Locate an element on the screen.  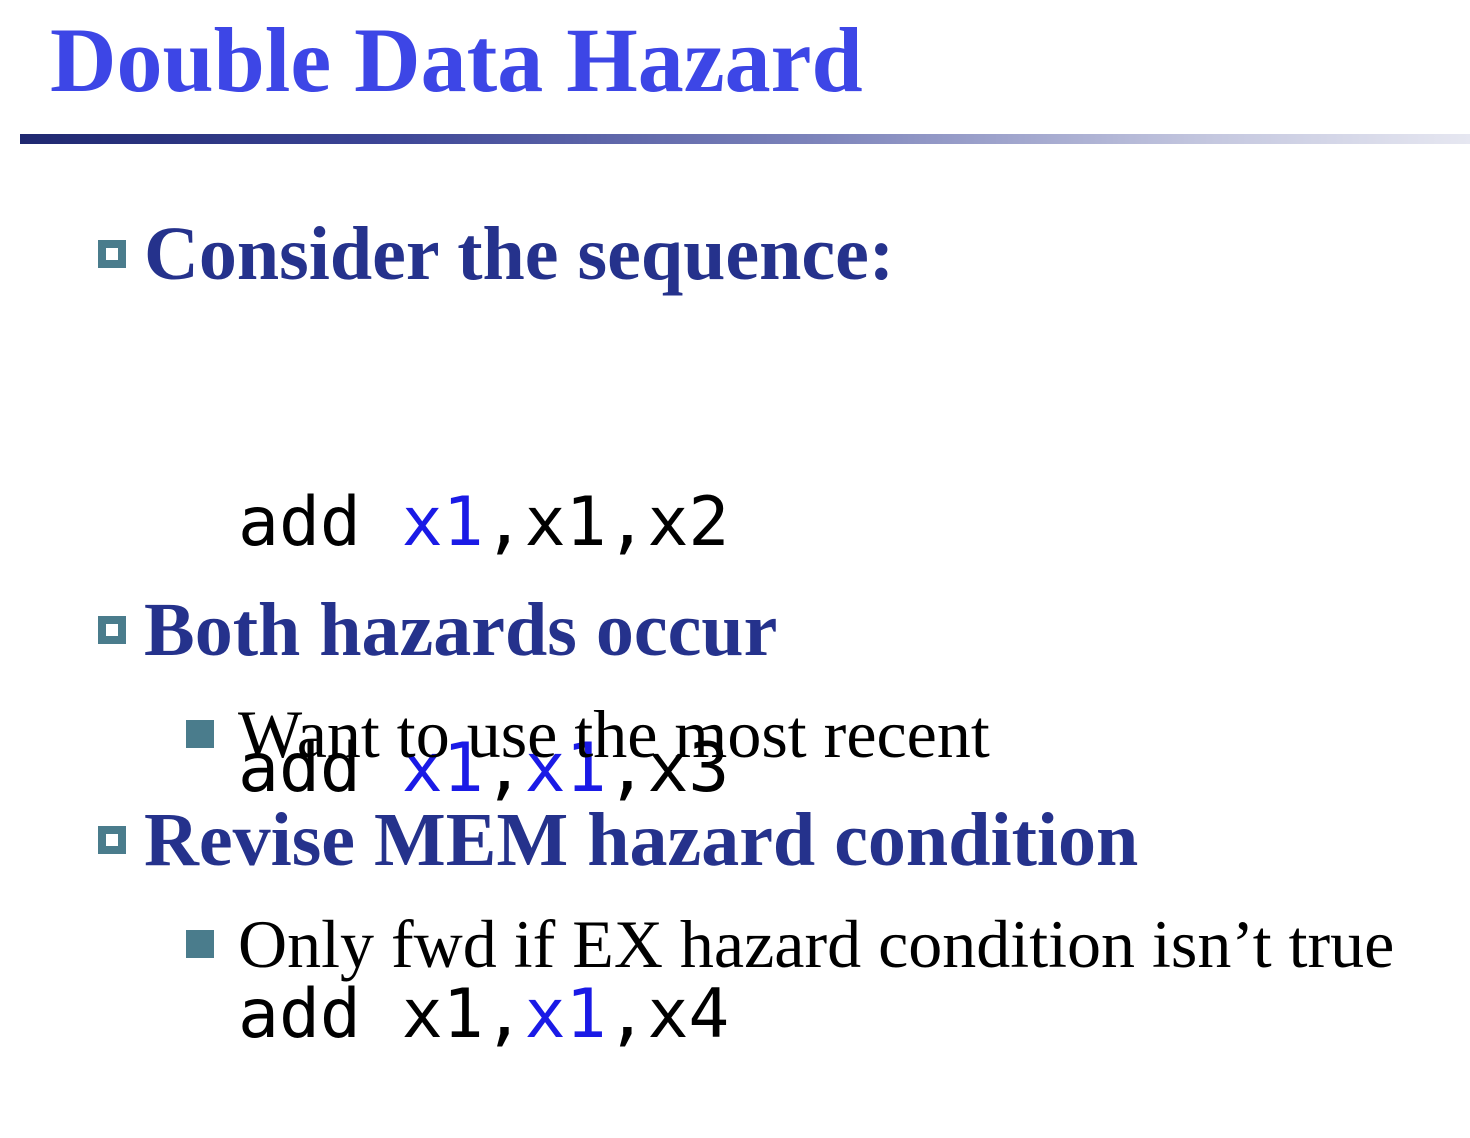
code-rs2: x4 is located at coordinates (688, 1014).